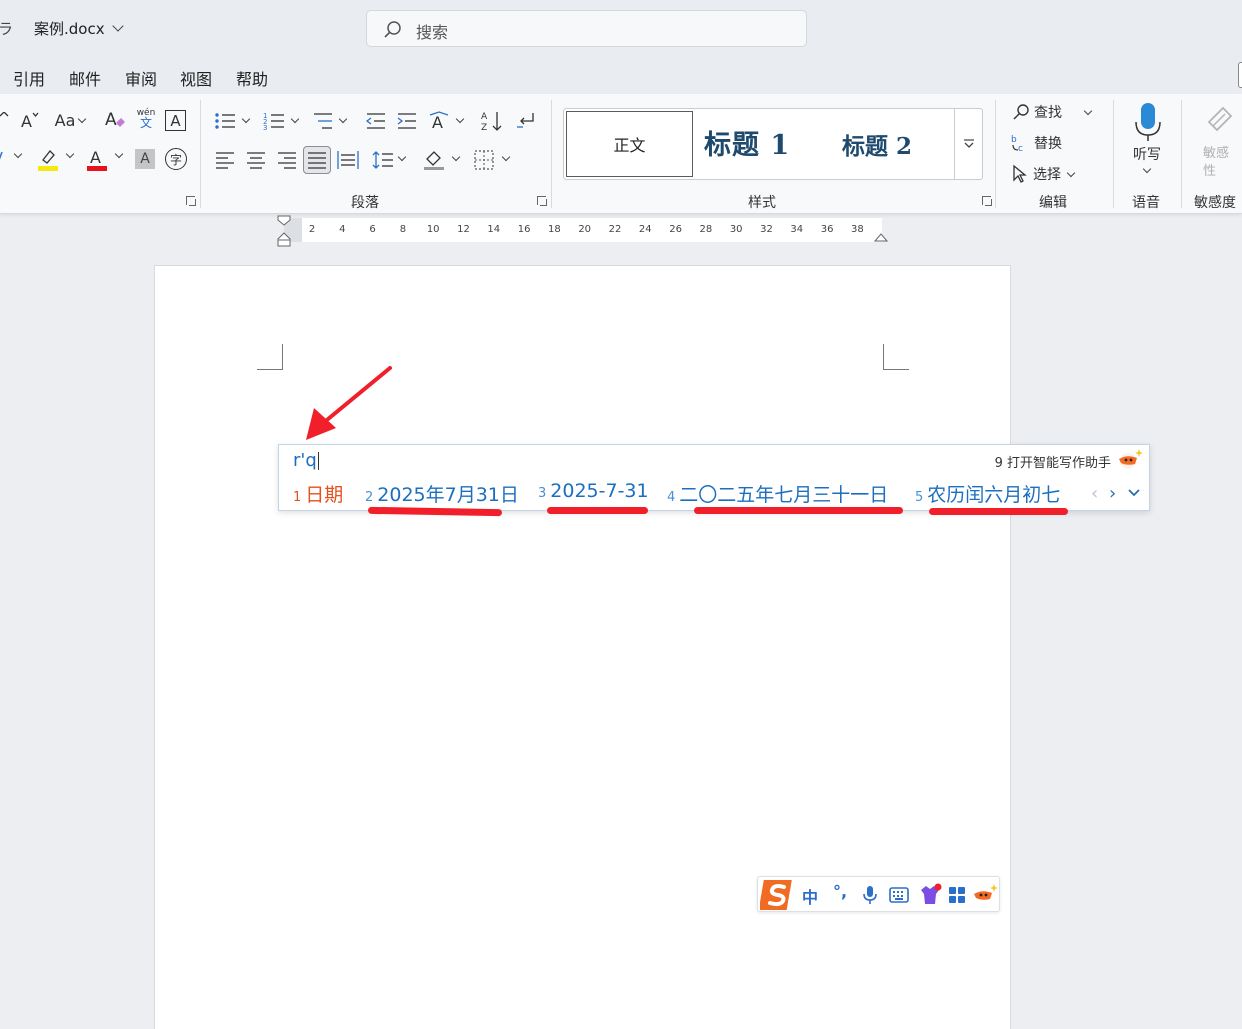  What do you see at coordinates (1209, 169) in the screenshot?
I see `sensitivity-label-line2: 性` at bounding box center [1209, 169].